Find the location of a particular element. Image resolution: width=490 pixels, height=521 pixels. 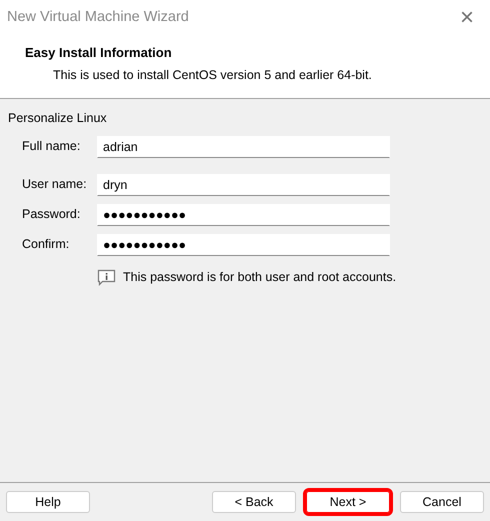

page-title: Easy Install Information is located at coordinates (99, 53).